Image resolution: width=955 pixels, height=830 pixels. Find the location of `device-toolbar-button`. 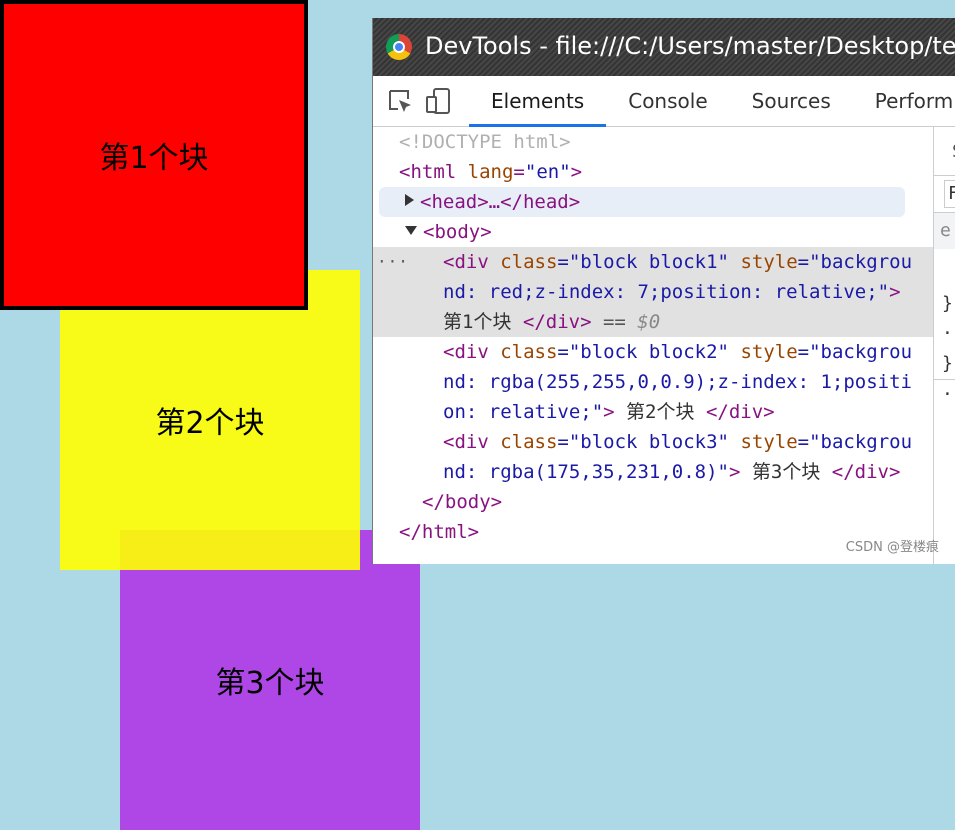

device-toolbar-button is located at coordinates (438, 101).